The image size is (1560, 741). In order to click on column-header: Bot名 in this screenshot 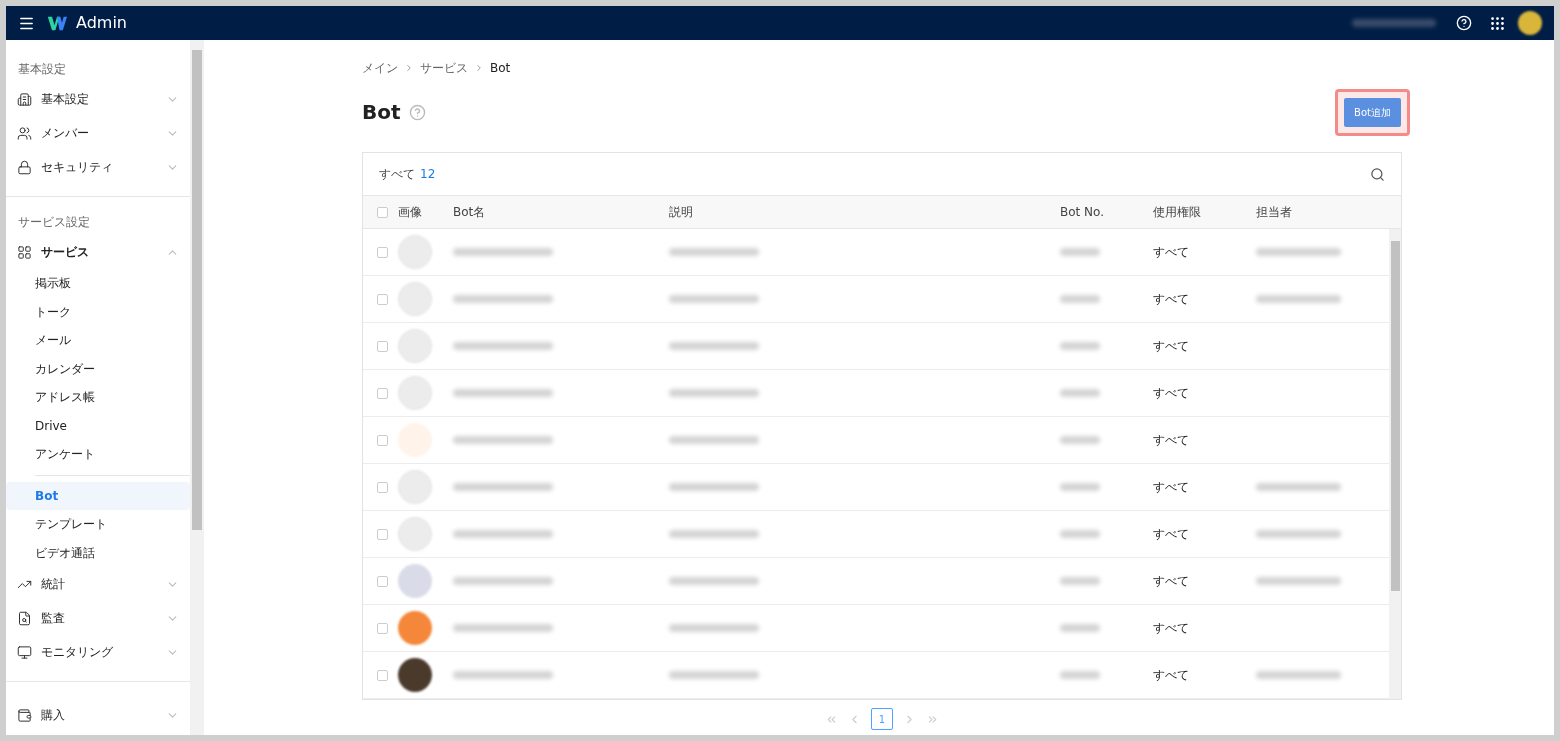, I will do `click(470, 212)`.